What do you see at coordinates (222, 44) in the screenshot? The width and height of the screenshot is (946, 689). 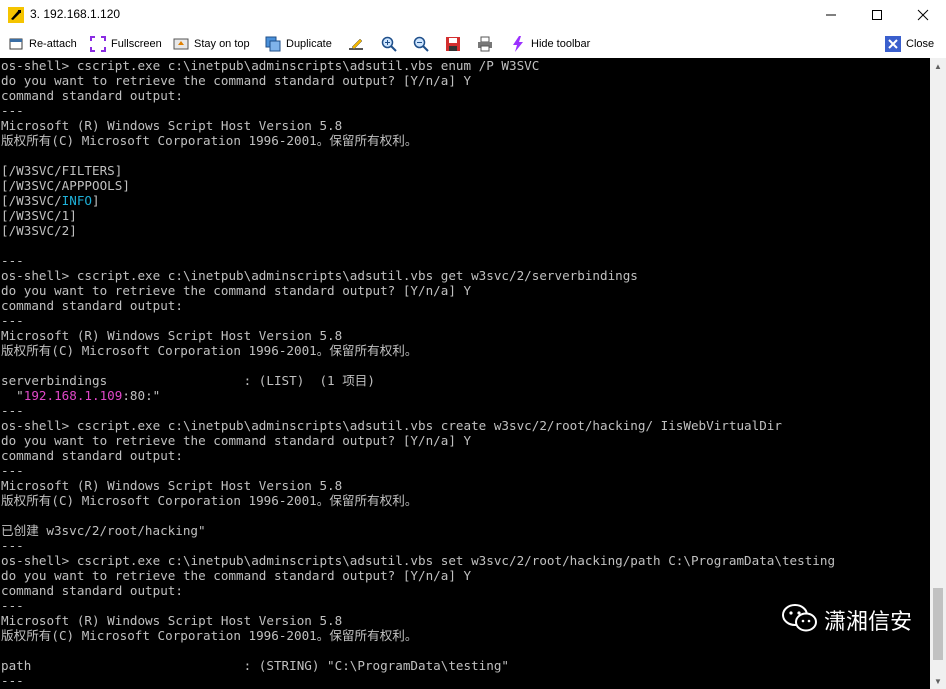 I see `stay-on-top-label: Stay on top` at bounding box center [222, 44].